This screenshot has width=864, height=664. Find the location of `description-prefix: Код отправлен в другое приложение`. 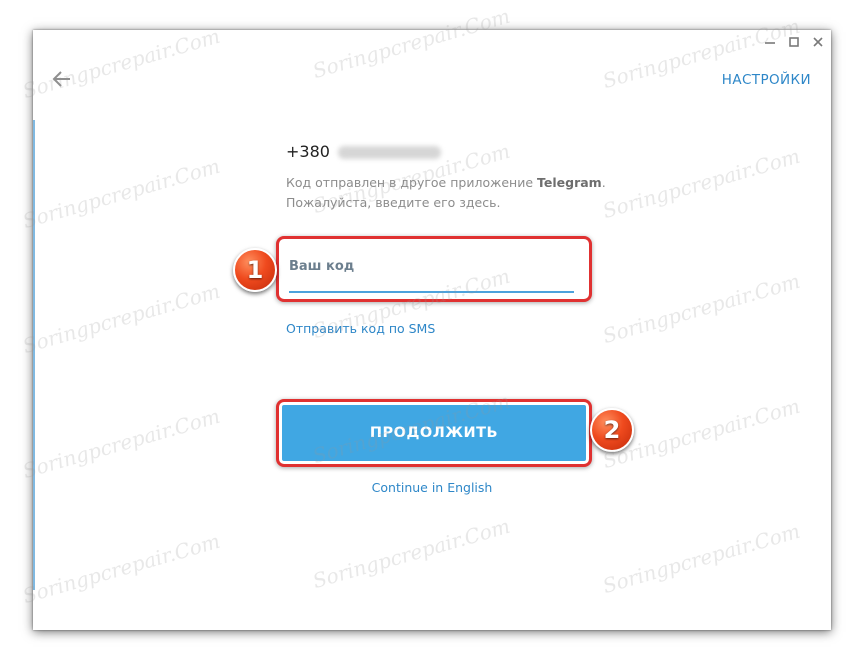

description-prefix: Код отправлен в другое приложение is located at coordinates (412, 182).